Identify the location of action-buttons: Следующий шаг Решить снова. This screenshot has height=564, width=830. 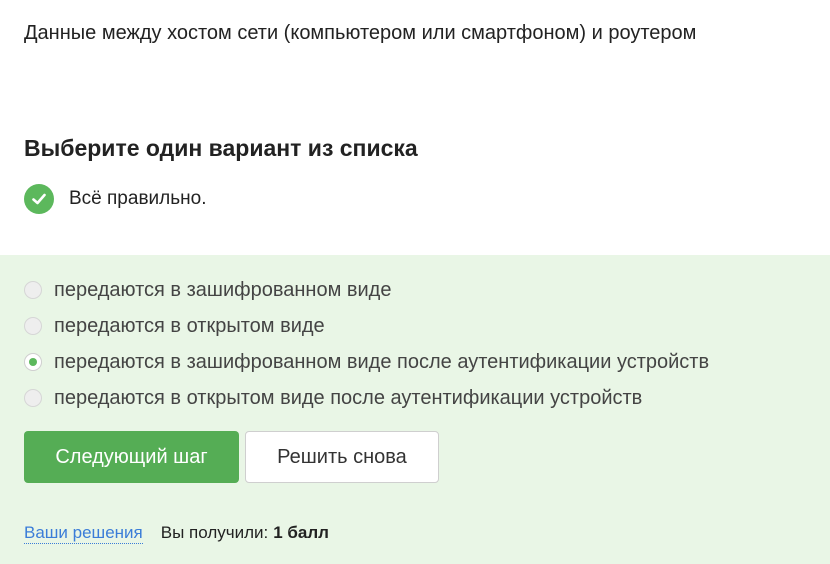
(231, 457).